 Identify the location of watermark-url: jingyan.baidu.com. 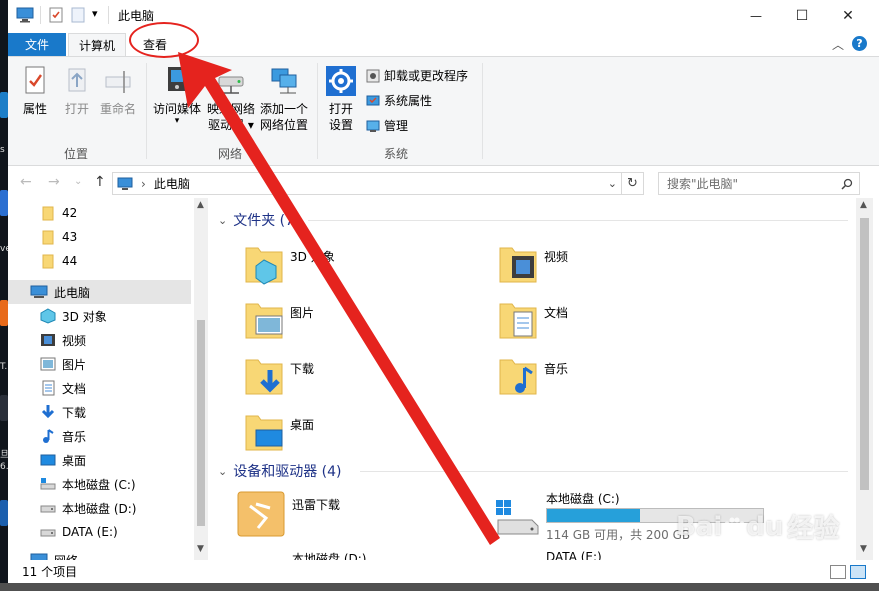
(729, 551).